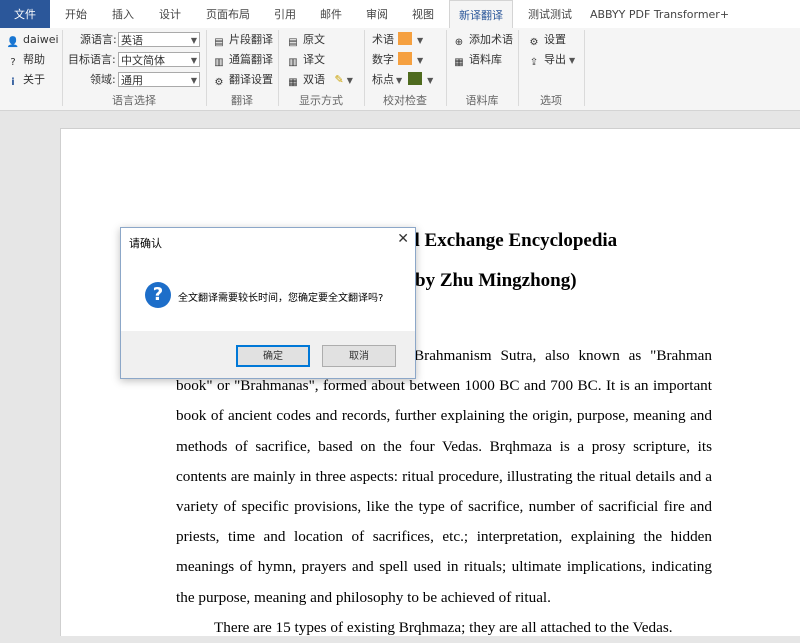 The width and height of the screenshot is (800, 643). I want to click on group-separator, so click(584, 68).